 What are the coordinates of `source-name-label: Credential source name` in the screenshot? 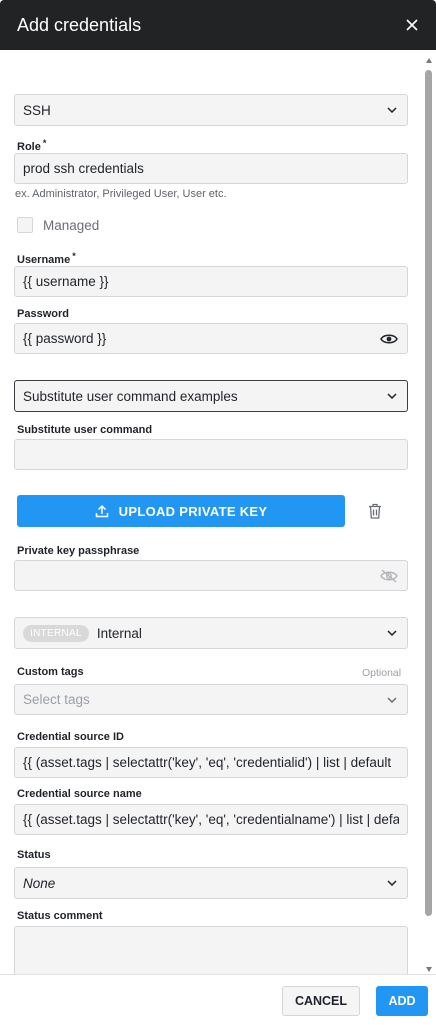 It's located at (79, 794).